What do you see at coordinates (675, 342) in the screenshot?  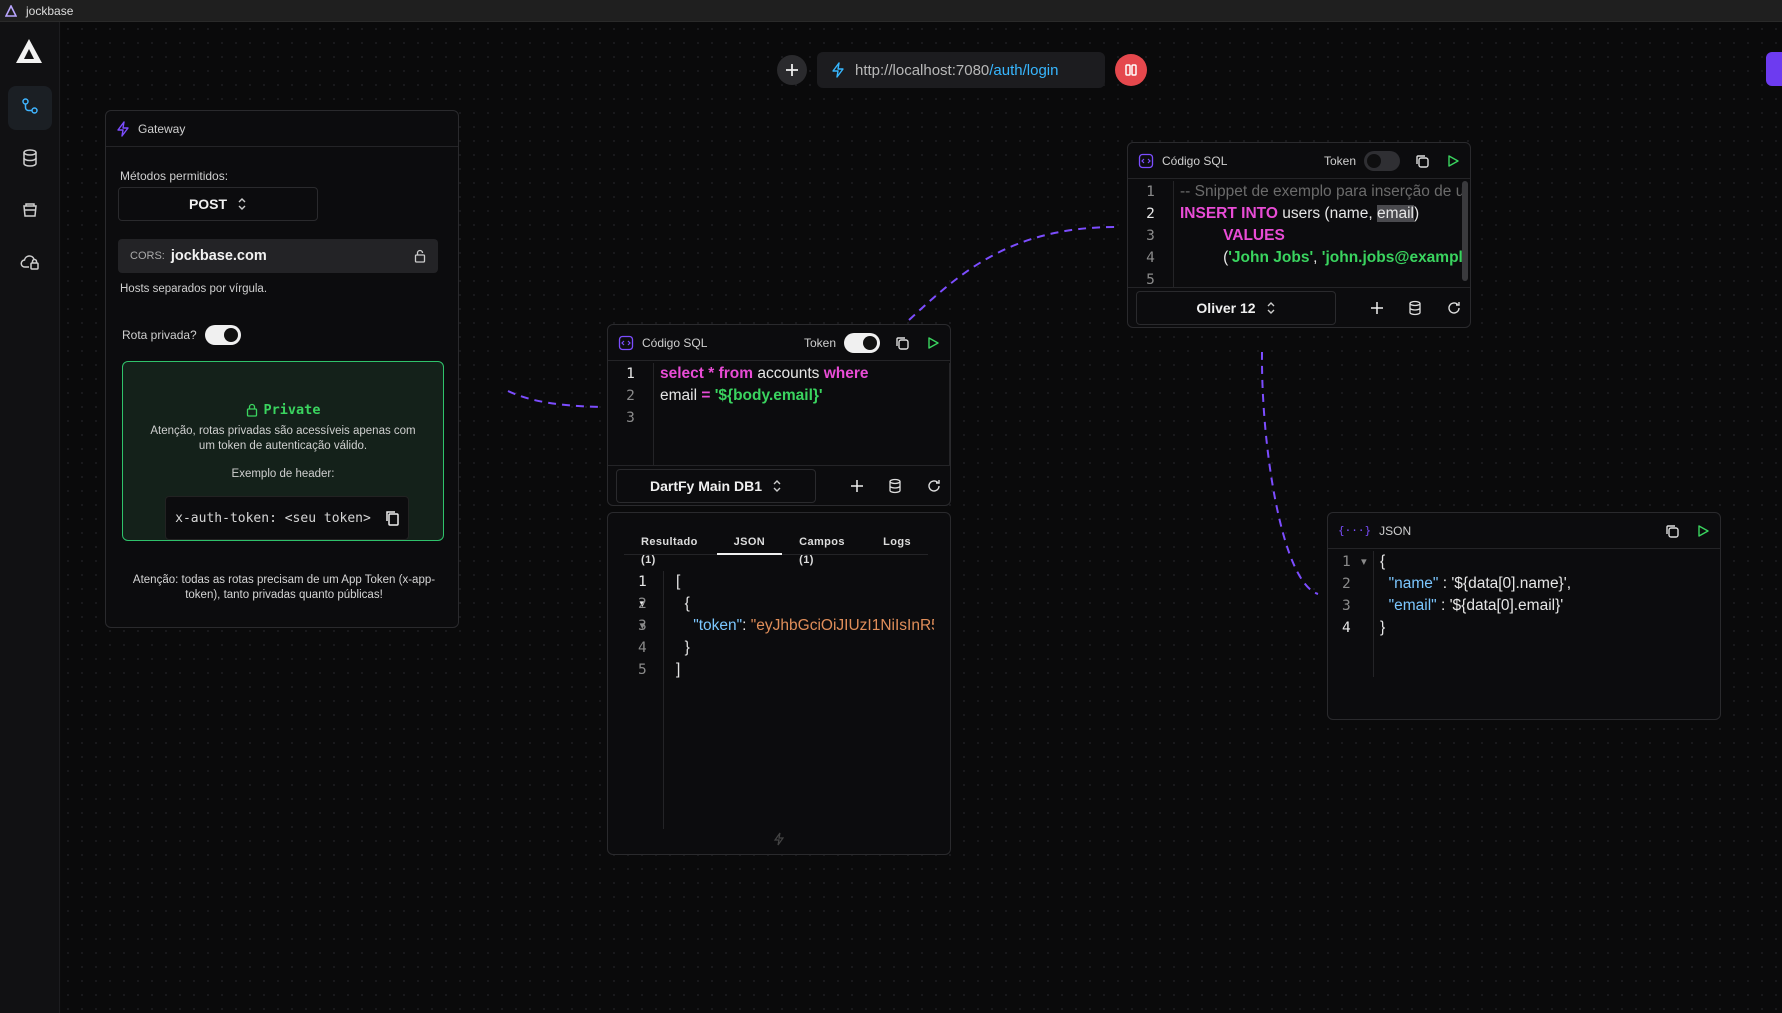 I see `sql-node-main-title: Código SQL` at bounding box center [675, 342].